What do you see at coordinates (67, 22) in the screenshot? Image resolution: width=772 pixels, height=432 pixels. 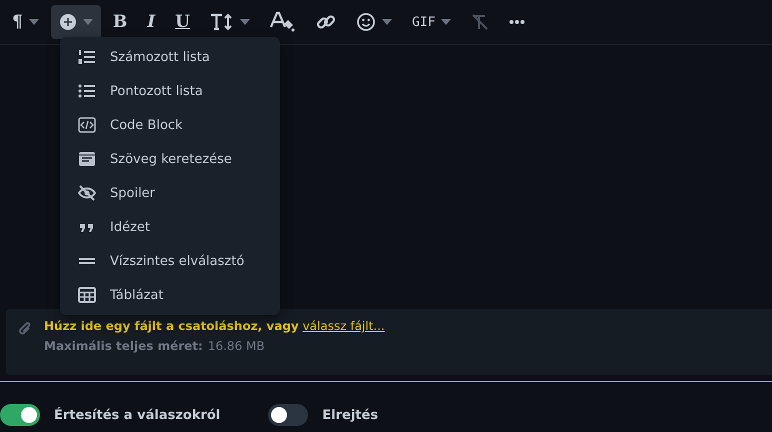 I see `plus-circle-icon` at bounding box center [67, 22].